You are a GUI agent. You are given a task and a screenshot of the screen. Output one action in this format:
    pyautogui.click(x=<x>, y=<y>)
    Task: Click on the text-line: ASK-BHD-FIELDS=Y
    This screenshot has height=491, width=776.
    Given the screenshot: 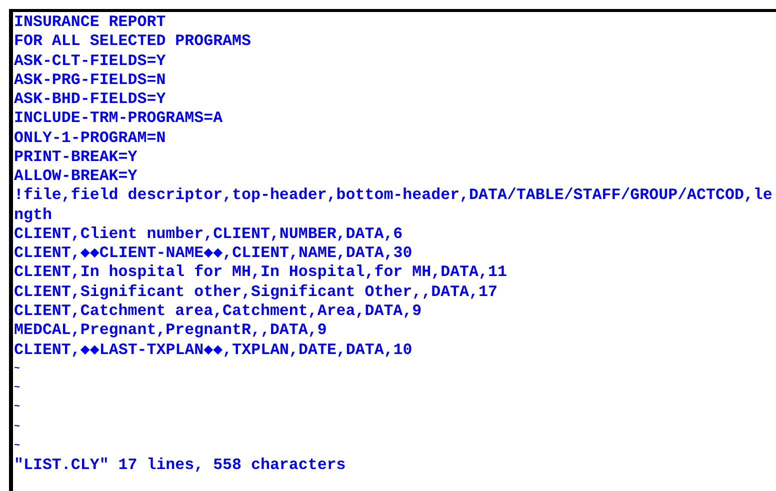 What is the action you would take?
    pyautogui.click(x=90, y=100)
    